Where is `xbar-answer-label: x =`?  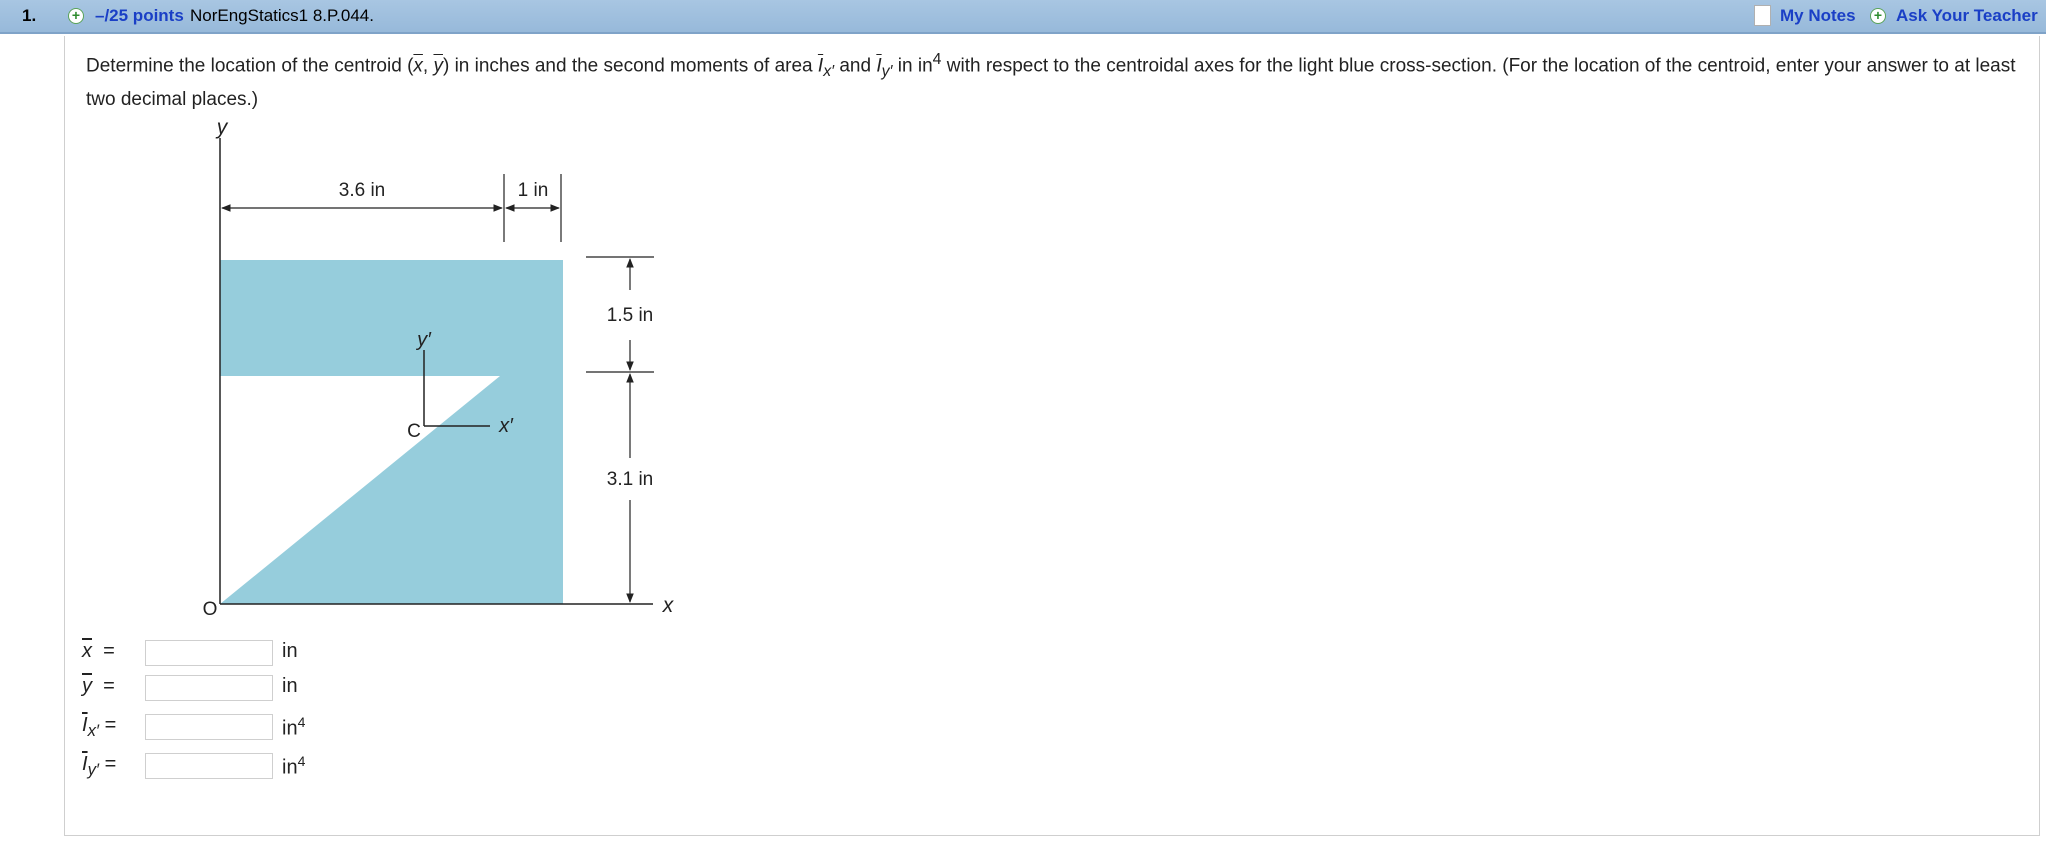 xbar-answer-label: x = is located at coordinates (98, 651).